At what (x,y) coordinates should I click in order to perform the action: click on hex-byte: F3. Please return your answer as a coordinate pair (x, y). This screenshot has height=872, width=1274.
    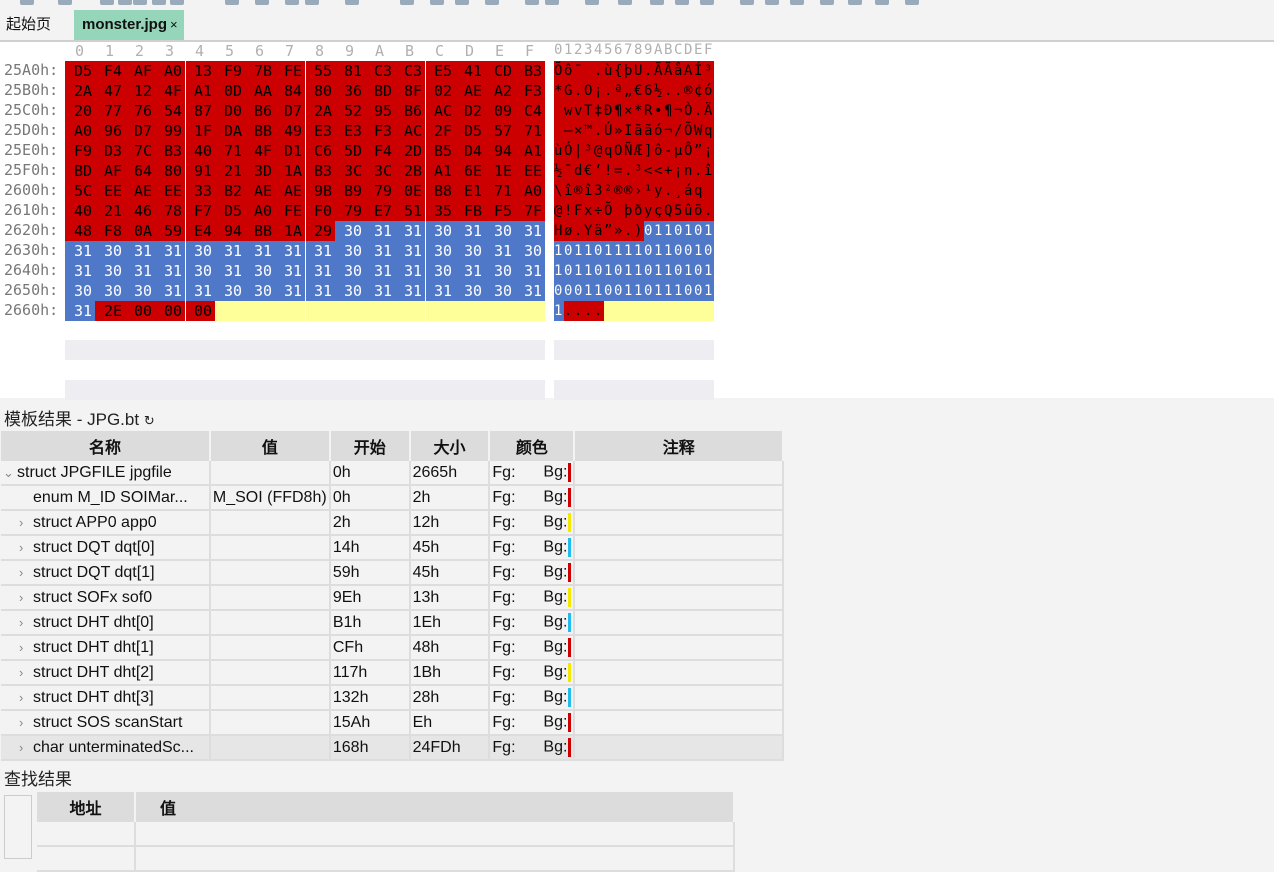
    Looking at the image, I should click on (380, 131).